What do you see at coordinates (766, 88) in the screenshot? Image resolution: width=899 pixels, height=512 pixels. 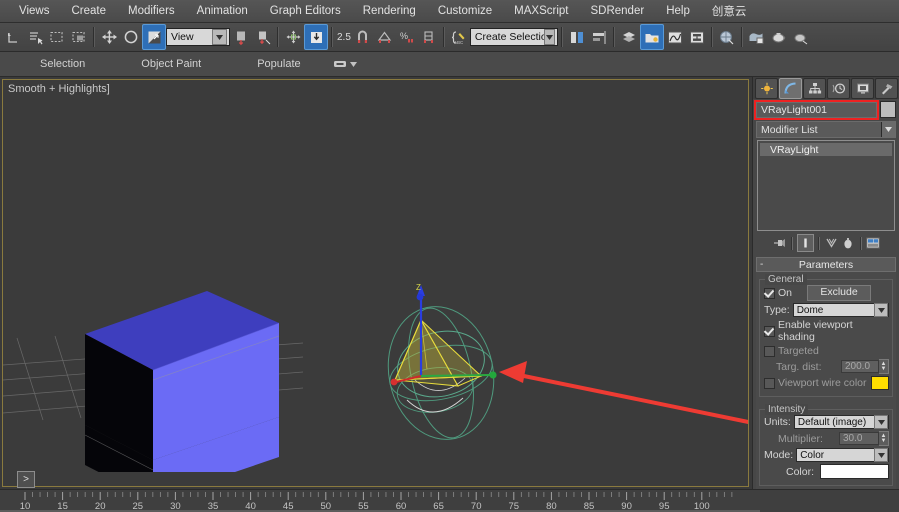 I see `create-tab` at bounding box center [766, 88].